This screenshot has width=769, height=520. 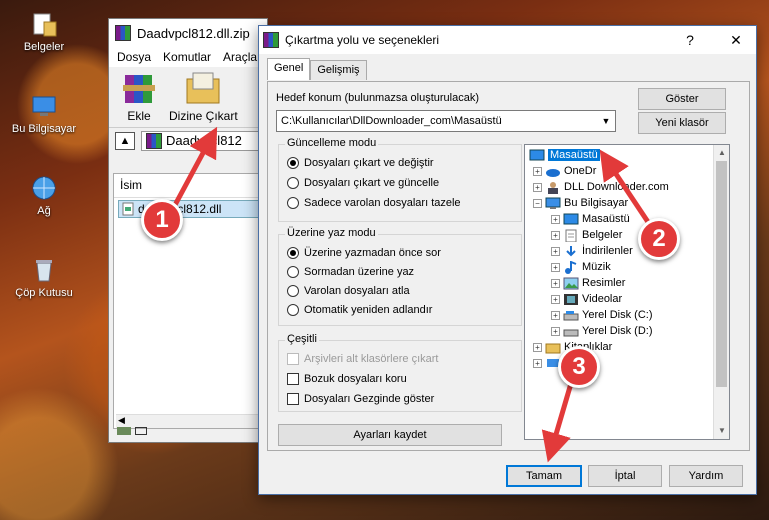 I want to click on tree-item-desktop: Masaüstü, so click(x=564, y=155).